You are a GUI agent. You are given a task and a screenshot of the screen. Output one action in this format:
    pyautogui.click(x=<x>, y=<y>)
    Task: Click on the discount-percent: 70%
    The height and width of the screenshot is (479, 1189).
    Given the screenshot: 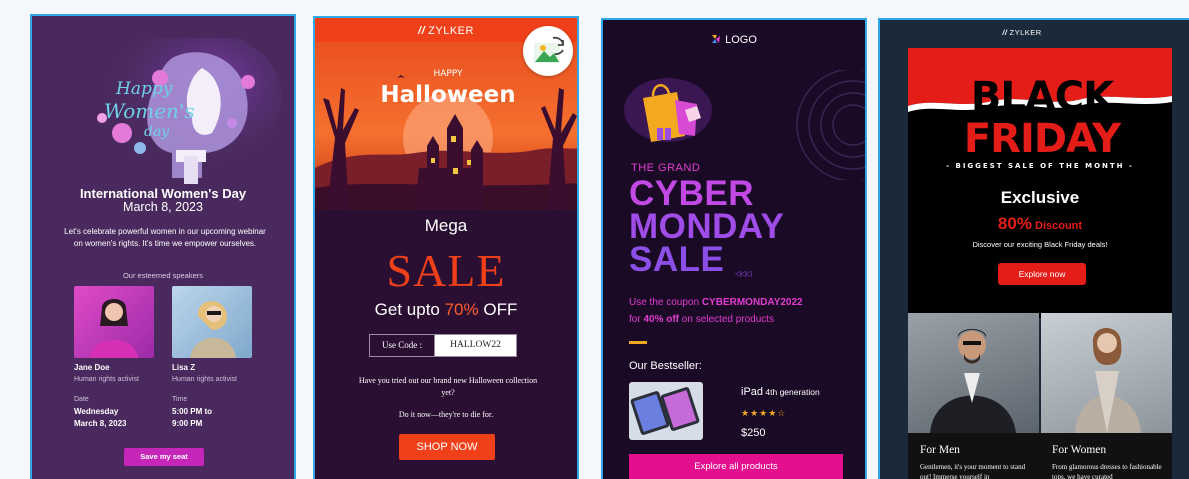 What is the action you would take?
    pyautogui.click(x=461, y=309)
    